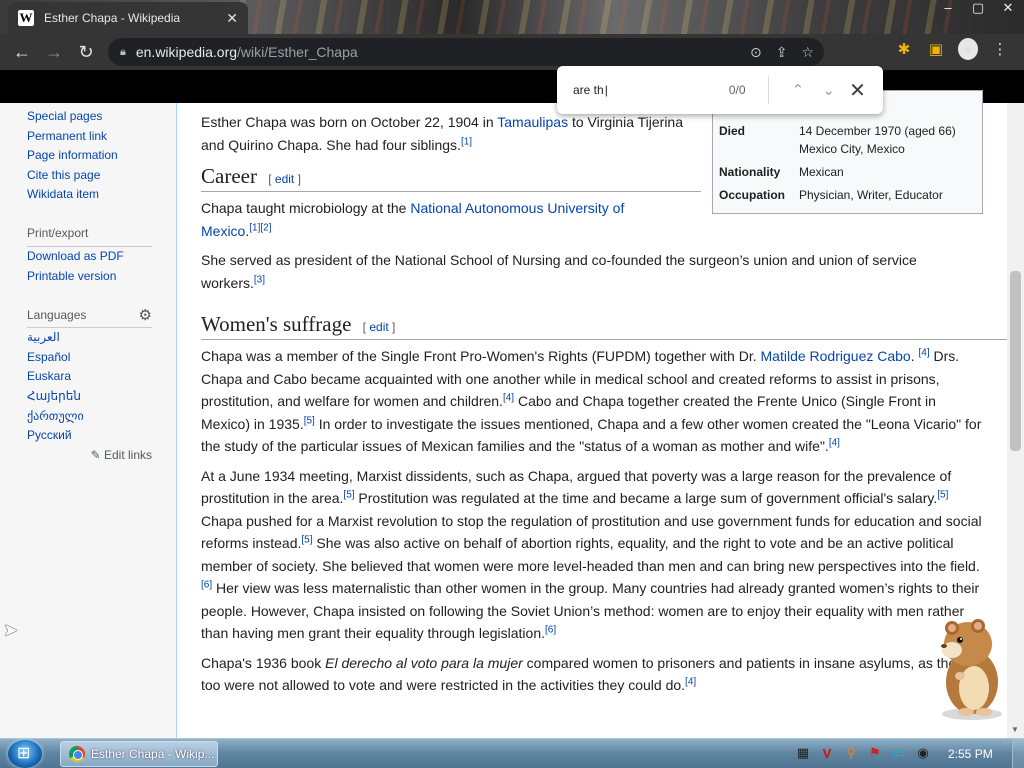 This screenshot has height=768, width=1024. What do you see at coordinates (127, 454) in the screenshot?
I see `edit-links-label: Edit links` at bounding box center [127, 454].